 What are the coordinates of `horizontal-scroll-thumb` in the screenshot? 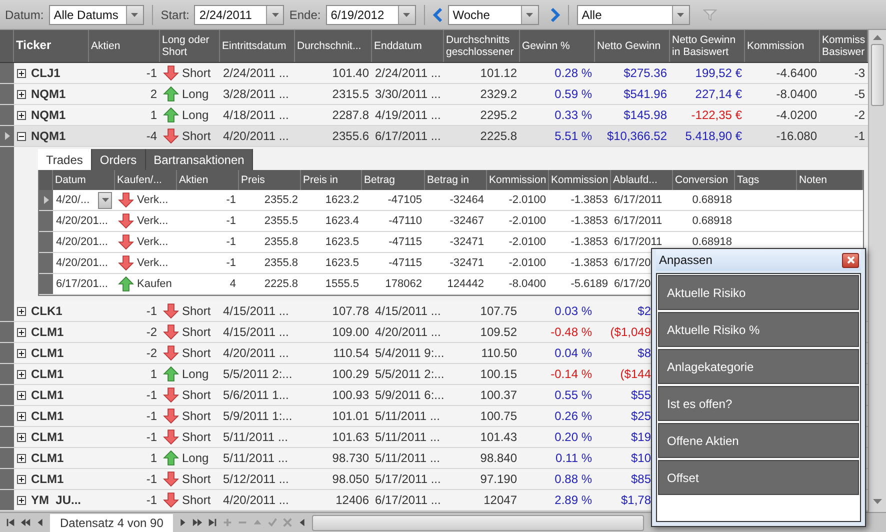 It's located at (478, 522).